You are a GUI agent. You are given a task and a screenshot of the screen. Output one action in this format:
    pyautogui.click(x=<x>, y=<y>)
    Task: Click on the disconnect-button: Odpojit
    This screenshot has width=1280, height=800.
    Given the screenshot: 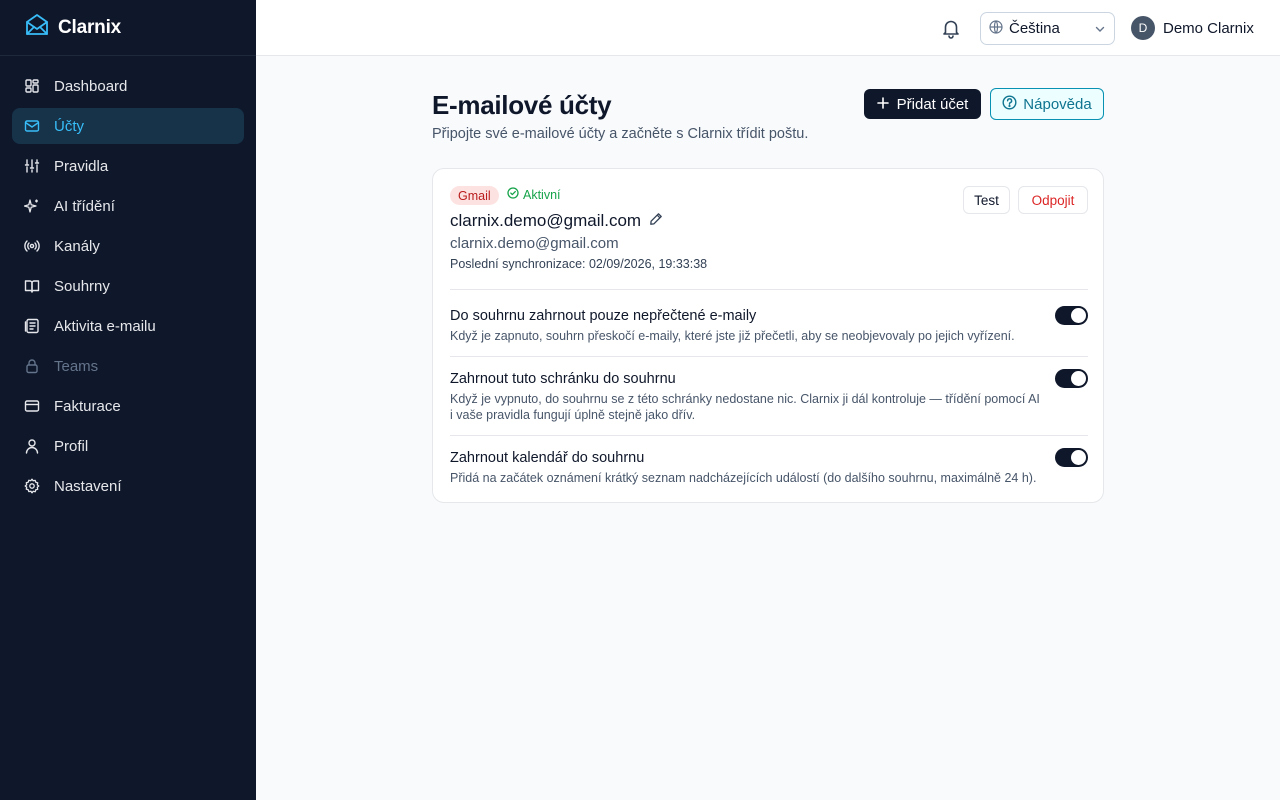 What is the action you would take?
    pyautogui.click(x=1053, y=200)
    